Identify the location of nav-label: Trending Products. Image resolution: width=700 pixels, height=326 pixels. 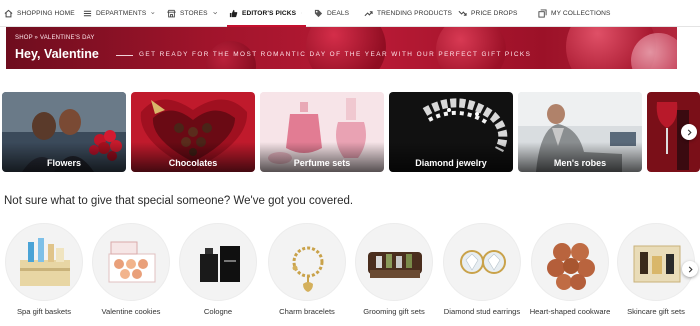
(414, 13).